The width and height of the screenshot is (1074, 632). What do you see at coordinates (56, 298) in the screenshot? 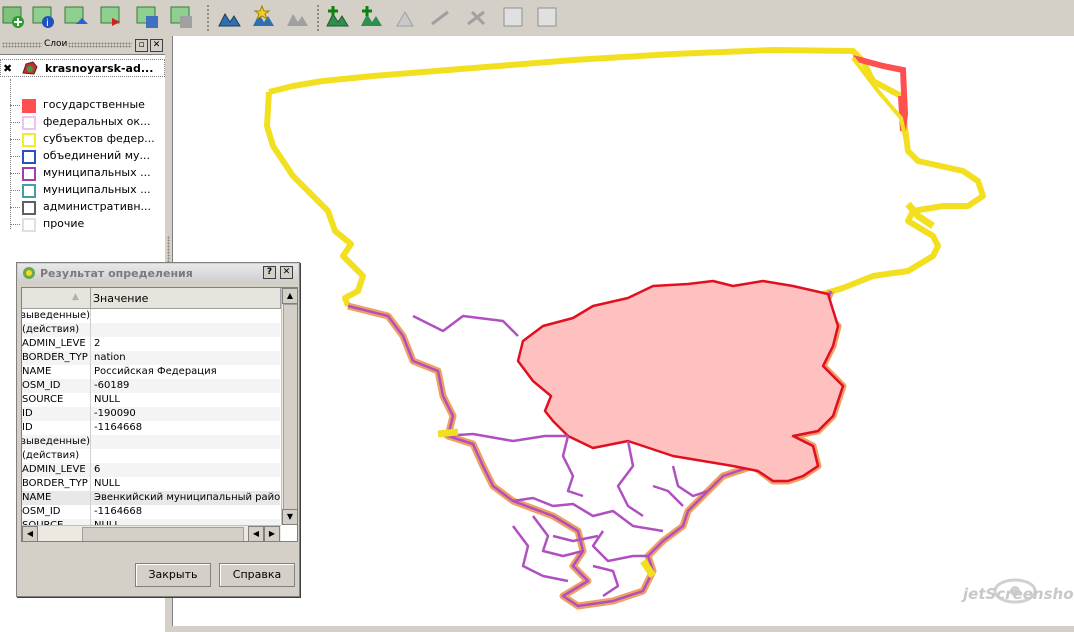
I see `column-header-feature: ▲` at bounding box center [56, 298].